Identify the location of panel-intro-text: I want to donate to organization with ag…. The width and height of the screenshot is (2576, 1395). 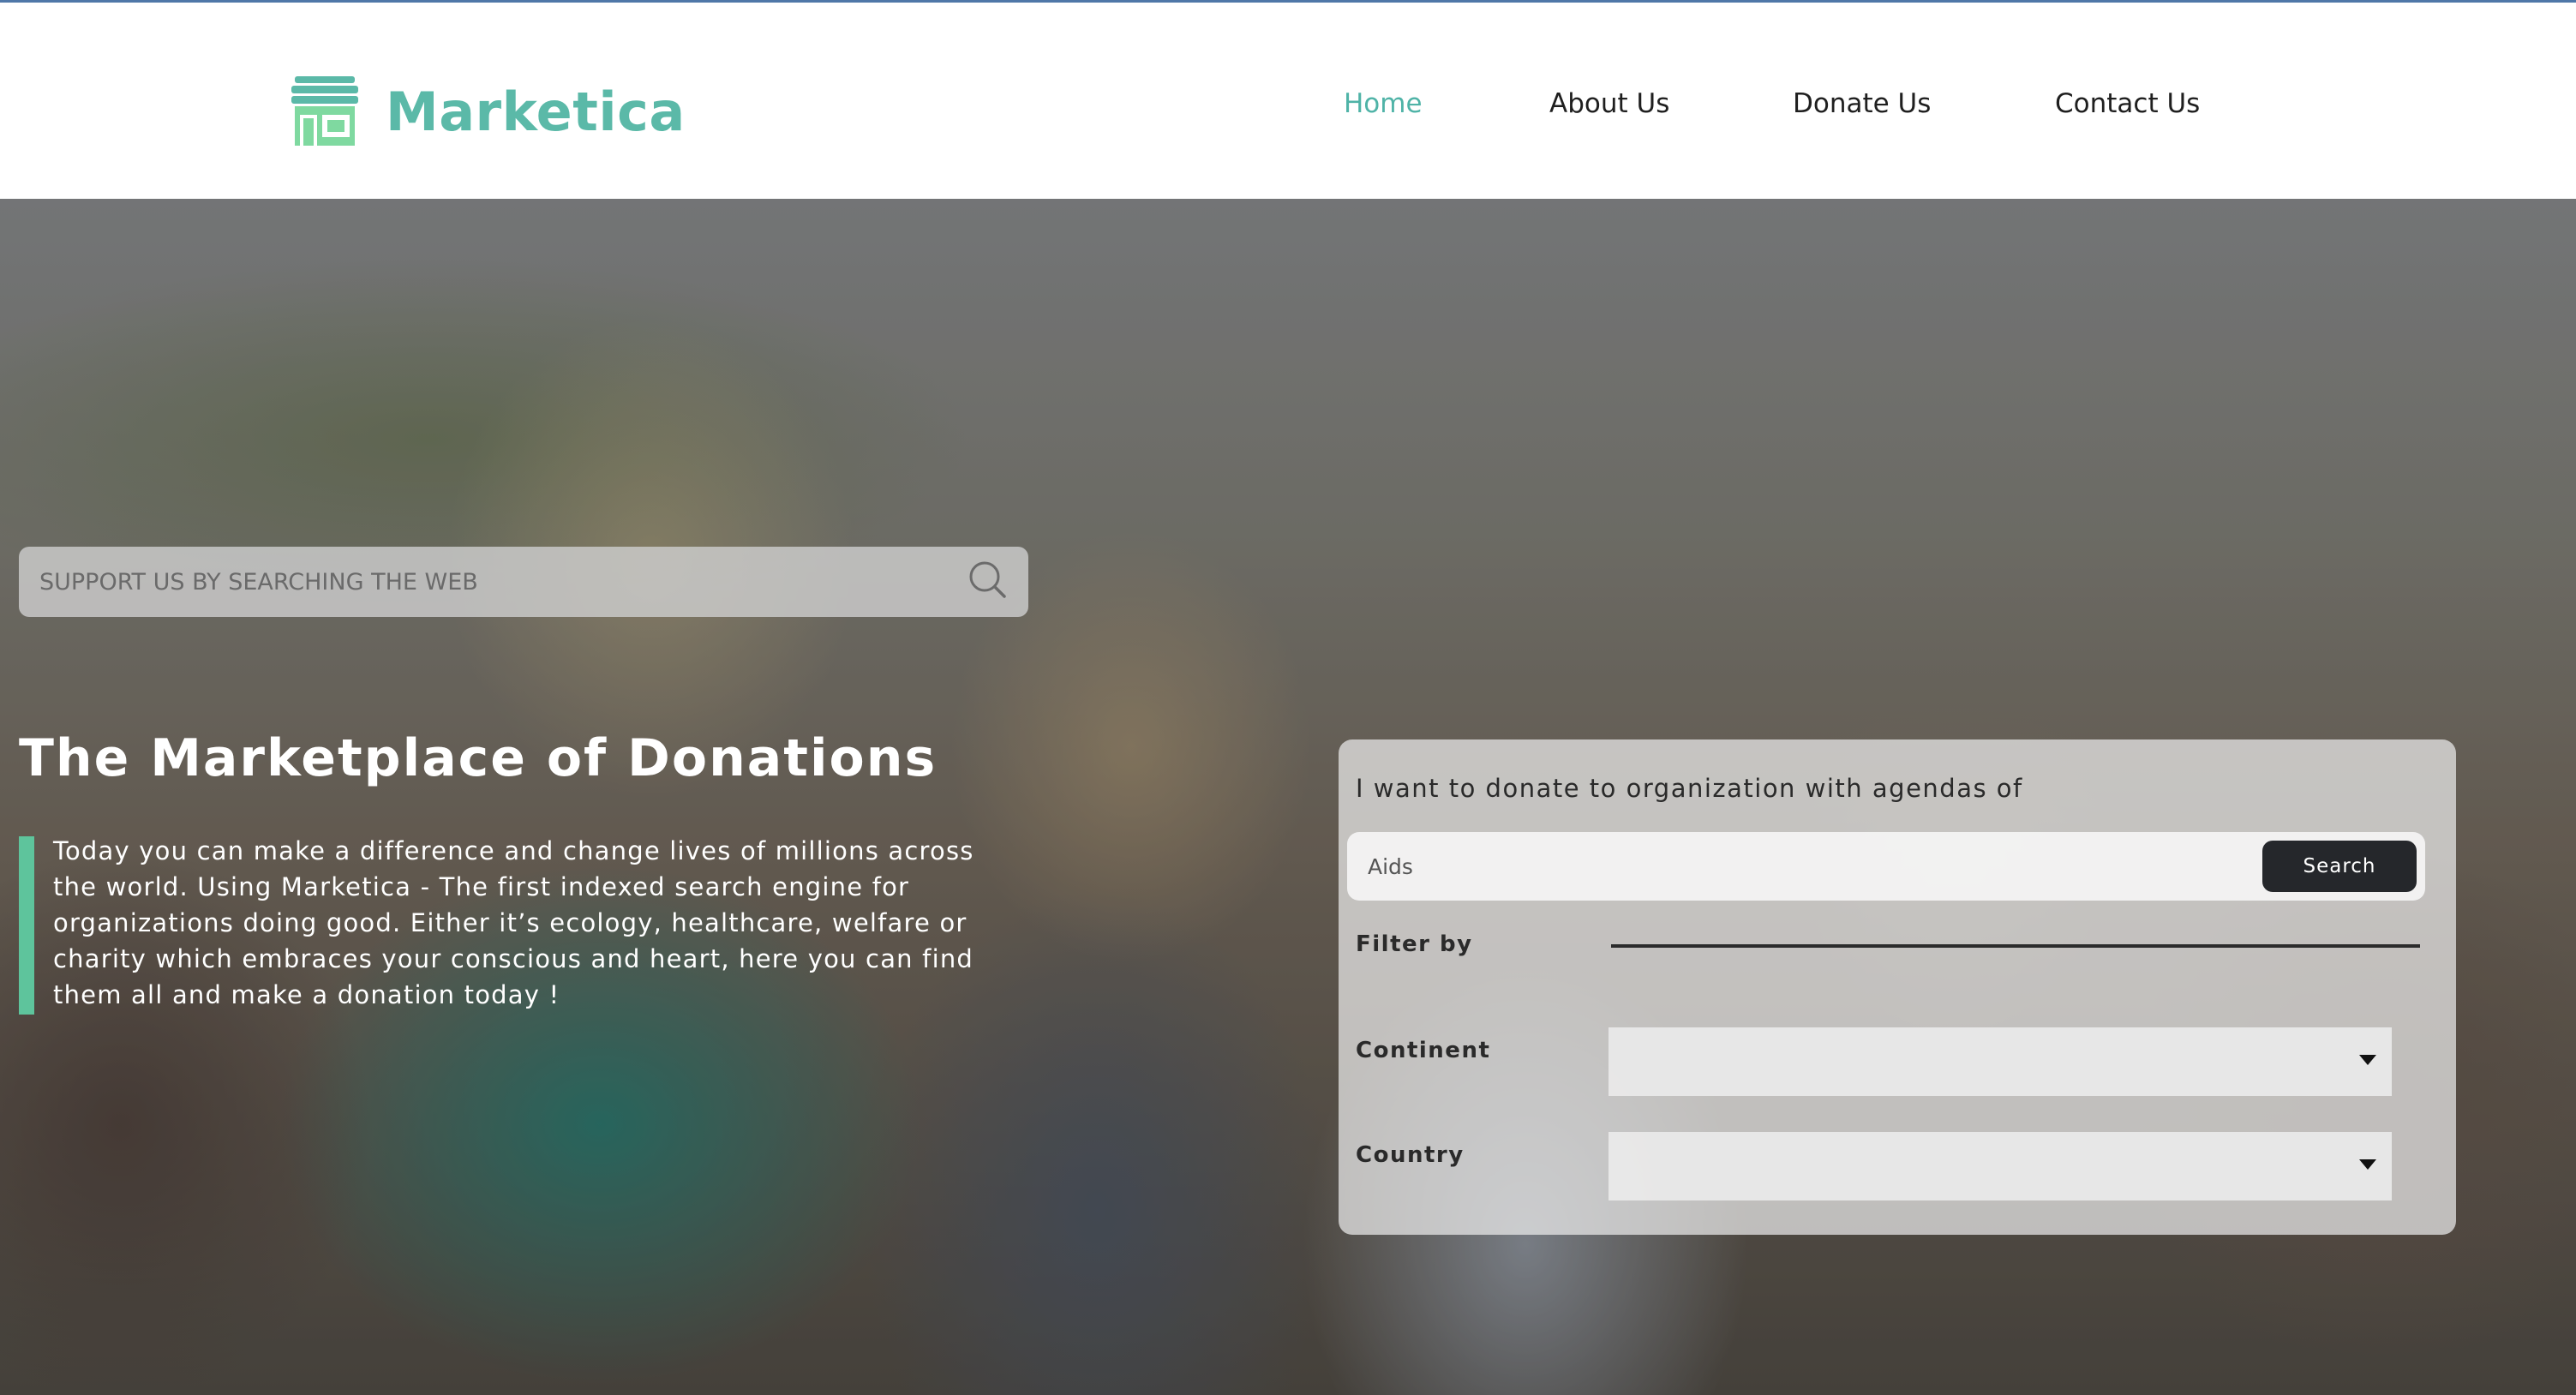
(1689, 788).